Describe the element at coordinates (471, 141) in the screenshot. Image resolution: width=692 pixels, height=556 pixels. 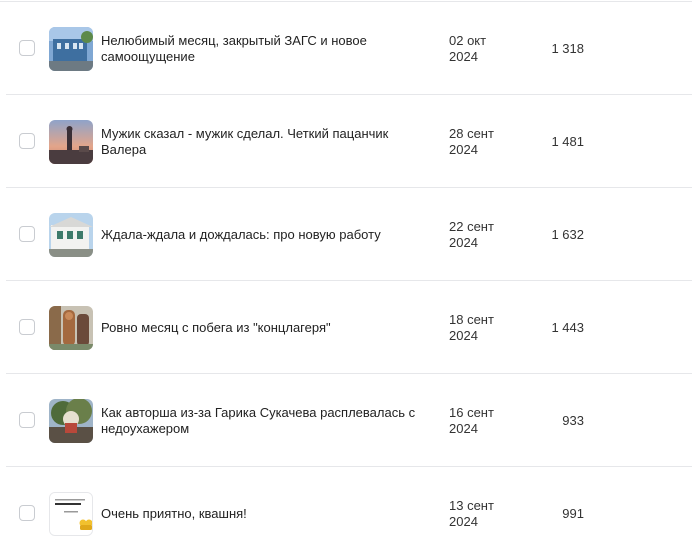
I see `article-date: 28 сент 2024` at that location.